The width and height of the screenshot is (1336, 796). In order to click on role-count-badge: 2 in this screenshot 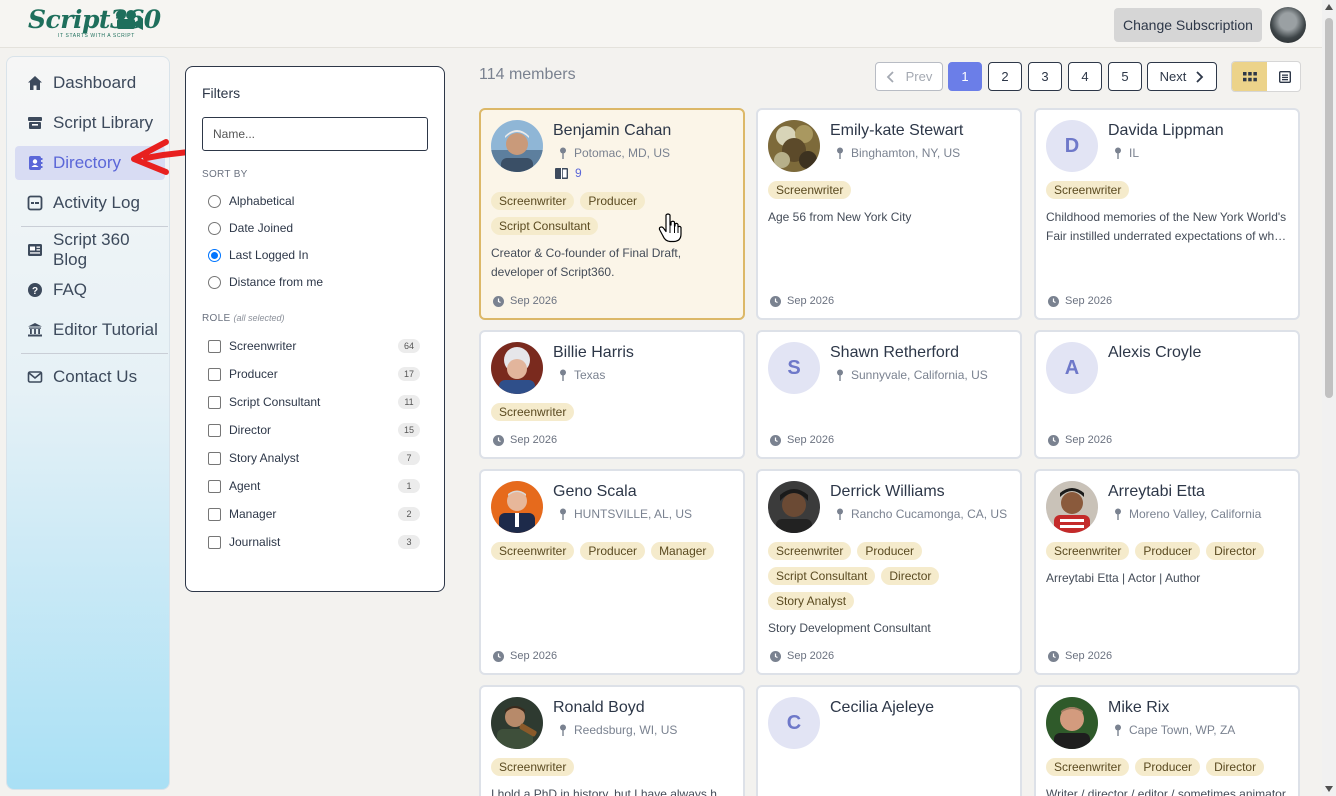, I will do `click(409, 514)`.